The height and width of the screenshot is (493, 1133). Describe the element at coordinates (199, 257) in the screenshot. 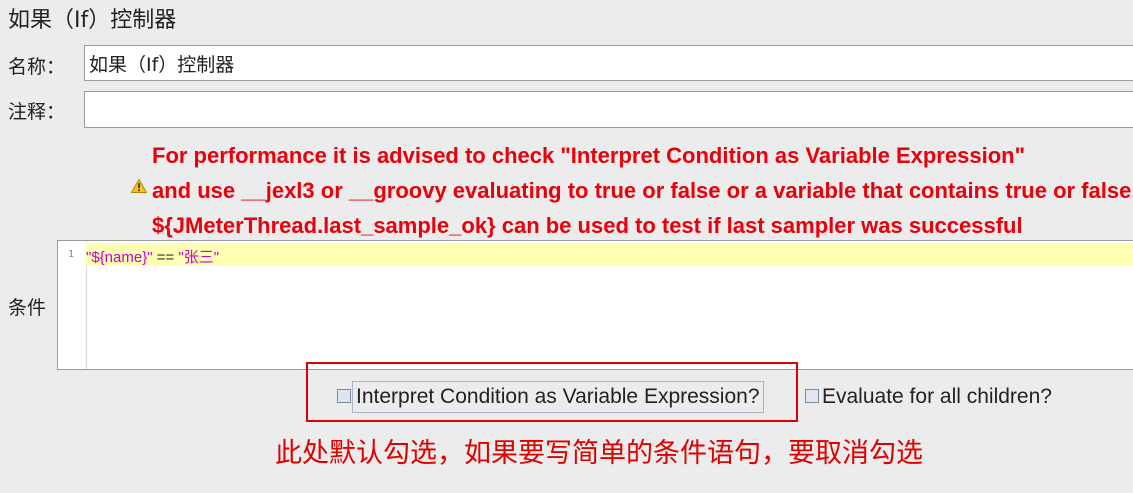

I see `code-string-right: "张三"` at that location.